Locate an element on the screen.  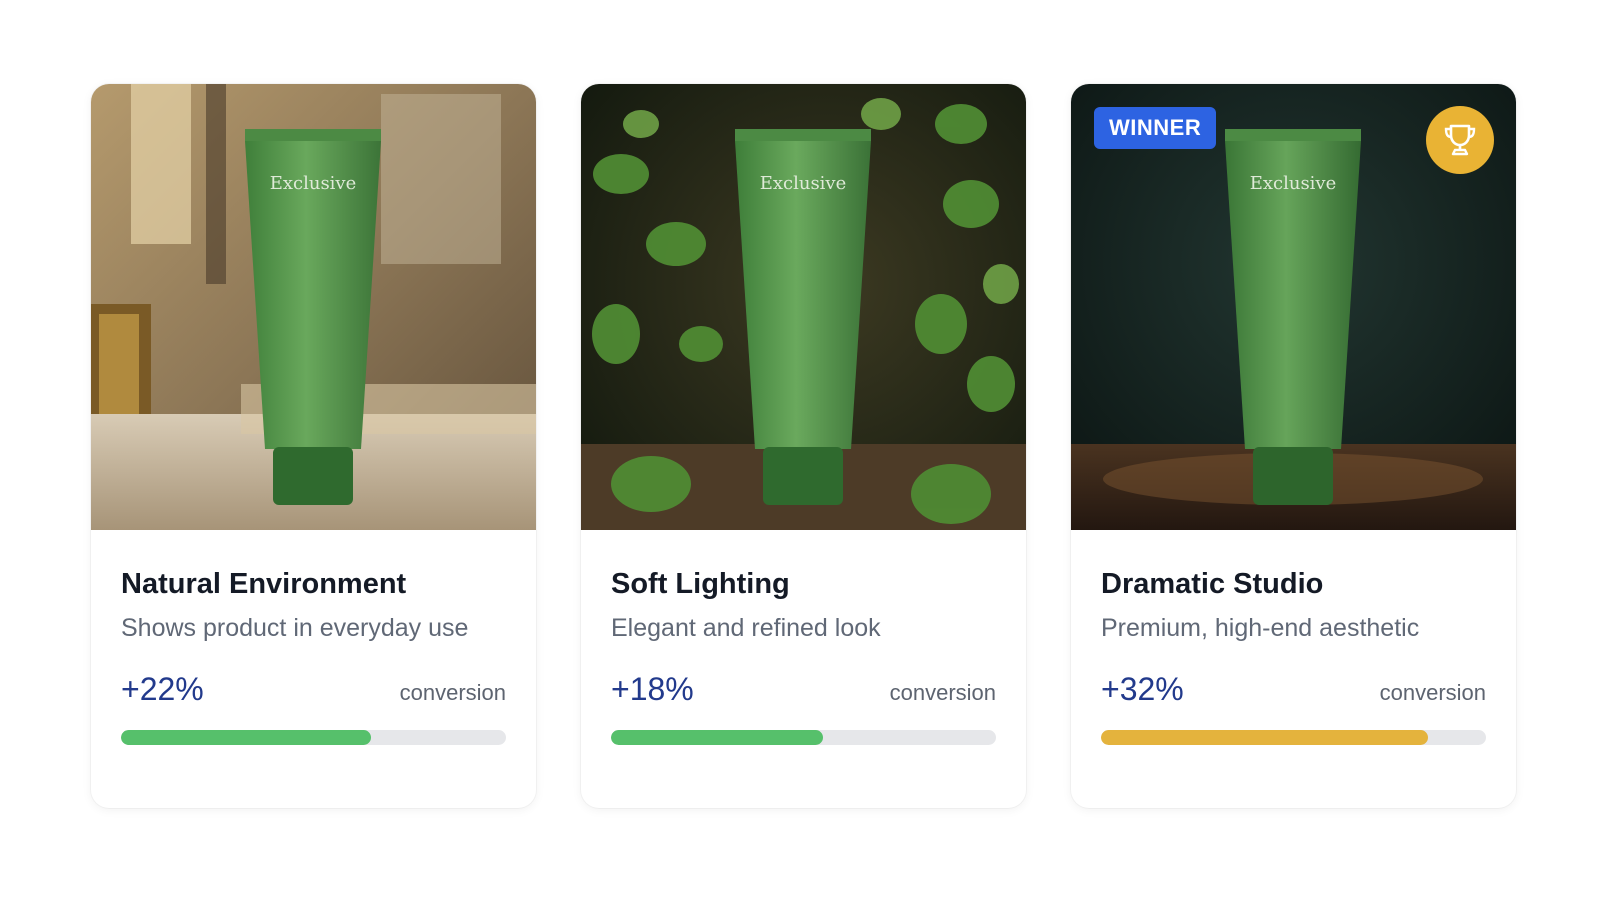
card-description: Shows product in everyday use is located at coordinates (295, 628).